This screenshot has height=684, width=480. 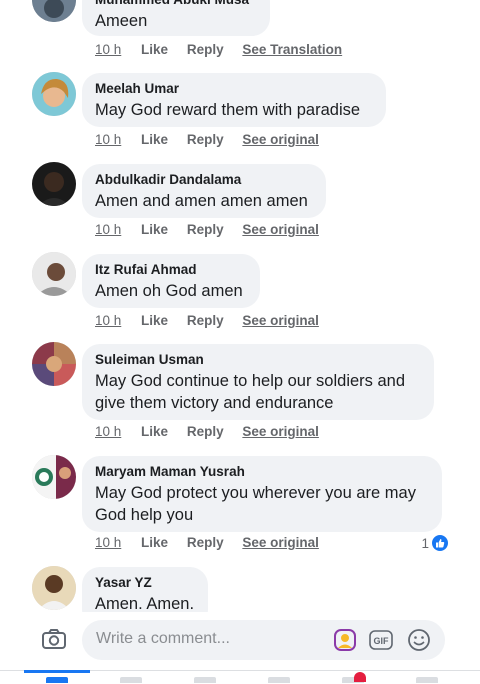 I want to click on comment-author: Itz Rufai Ahmad, so click(x=171, y=269).